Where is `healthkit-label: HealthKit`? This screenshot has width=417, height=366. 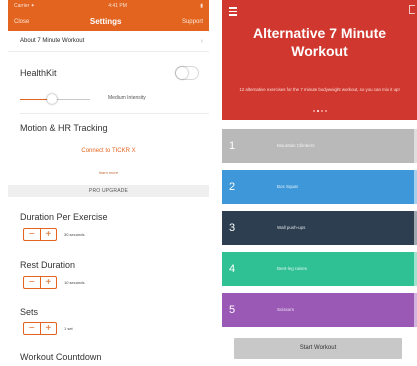
healthkit-label: HealthKit is located at coordinates (38, 73).